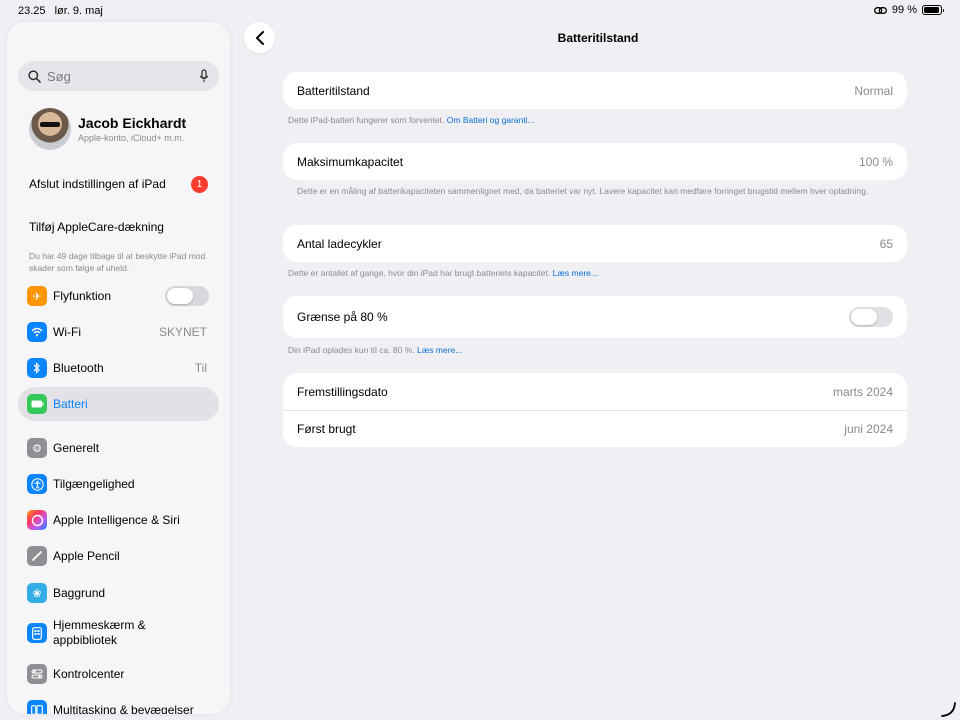 The width and height of the screenshot is (960, 720). I want to click on sidebar-item-multitasking: Multitasking & bevægelser, so click(118, 703).